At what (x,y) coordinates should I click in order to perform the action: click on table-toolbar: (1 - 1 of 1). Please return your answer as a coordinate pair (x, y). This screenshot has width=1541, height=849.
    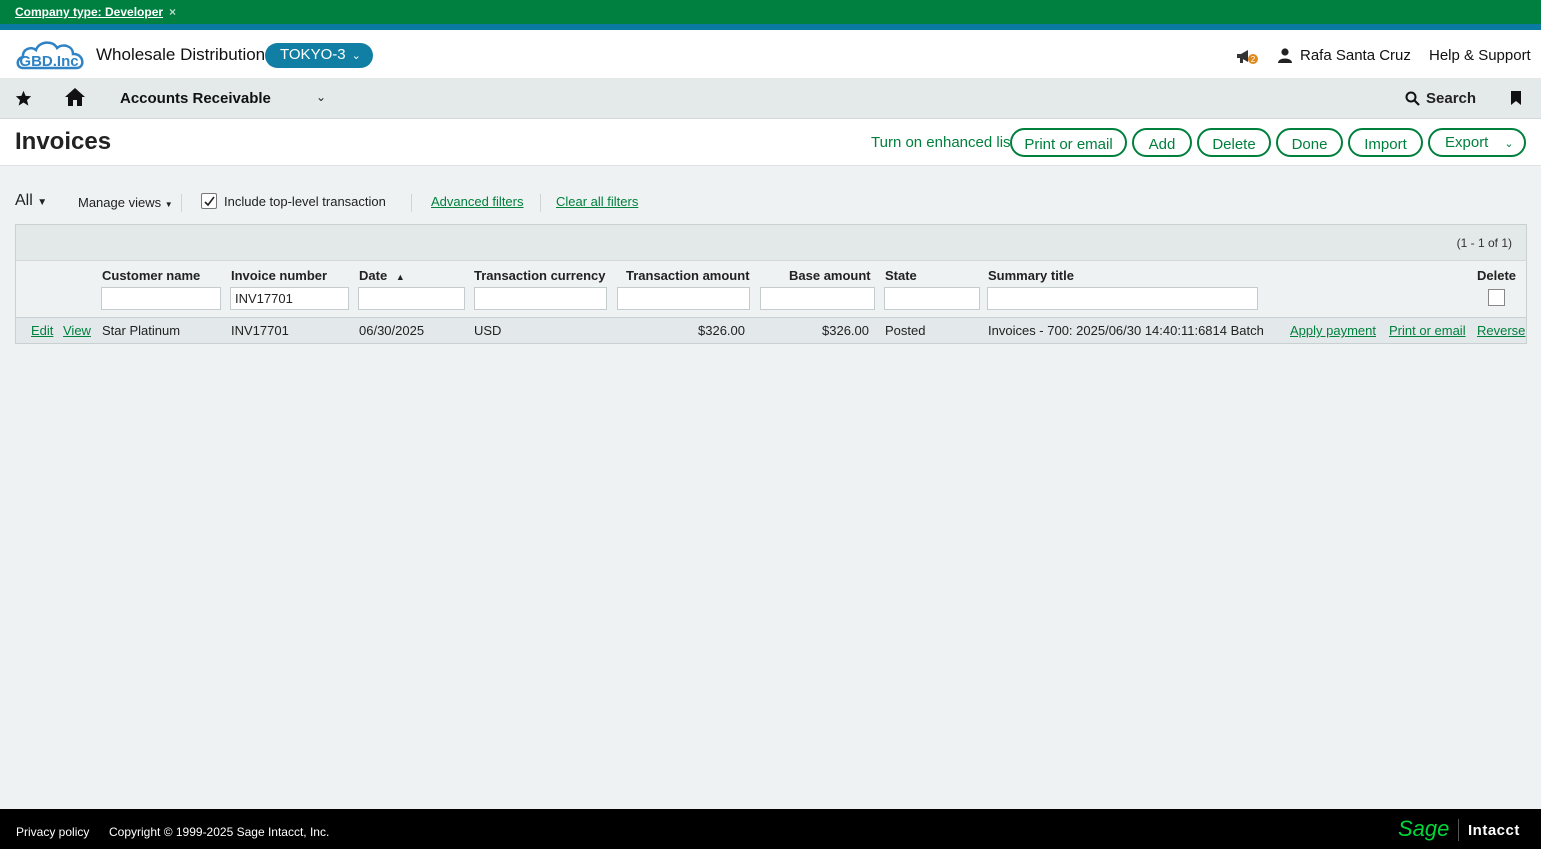
    Looking at the image, I should click on (771, 243).